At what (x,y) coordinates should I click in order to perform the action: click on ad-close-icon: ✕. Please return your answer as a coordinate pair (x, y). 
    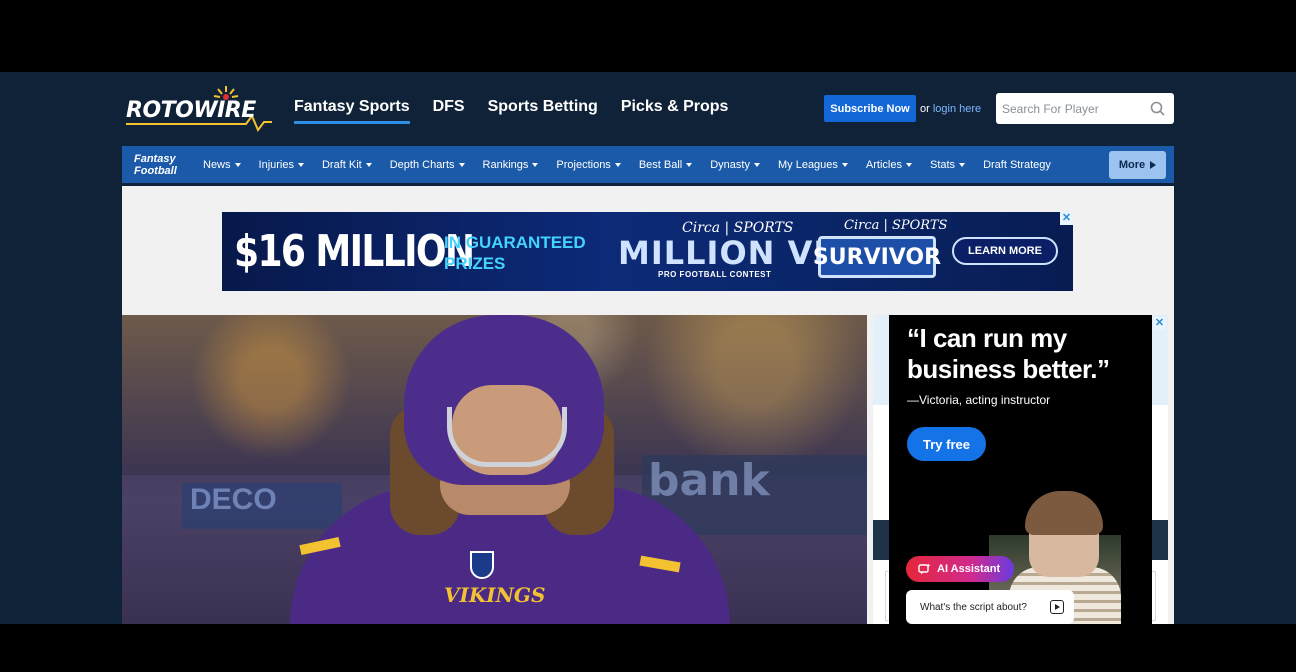
    Looking at the image, I should click on (1066, 218).